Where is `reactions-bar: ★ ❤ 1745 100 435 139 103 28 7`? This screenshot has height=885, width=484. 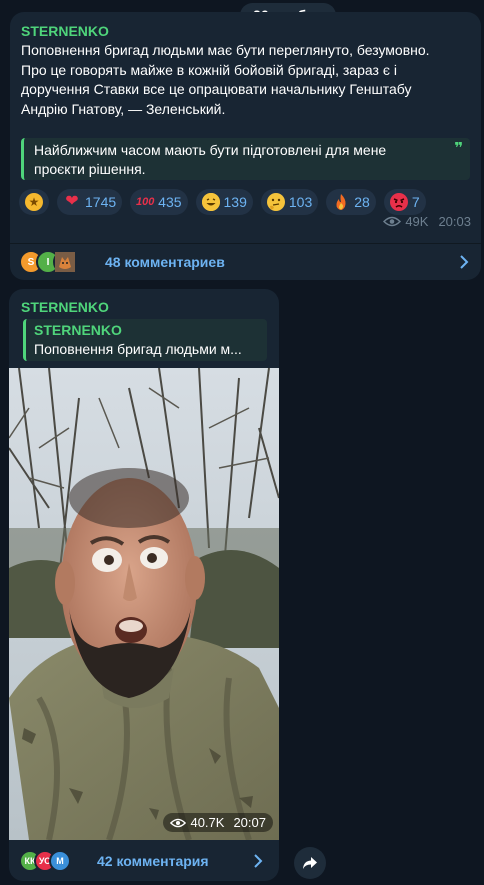 reactions-bar: ★ ❤ 1745 100 435 139 103 28 7 is located at coordinates (249, 202).